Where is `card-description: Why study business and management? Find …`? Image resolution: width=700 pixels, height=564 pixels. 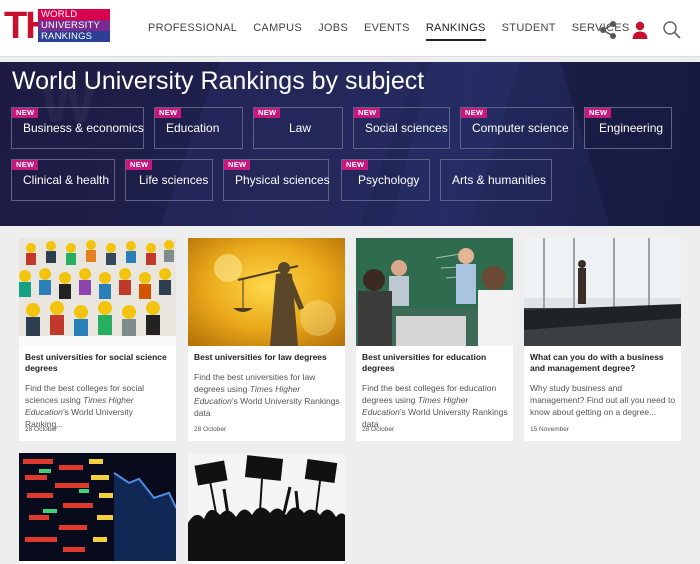 card-description: Why study business and management? Find … is located at coordinates (603, 400).